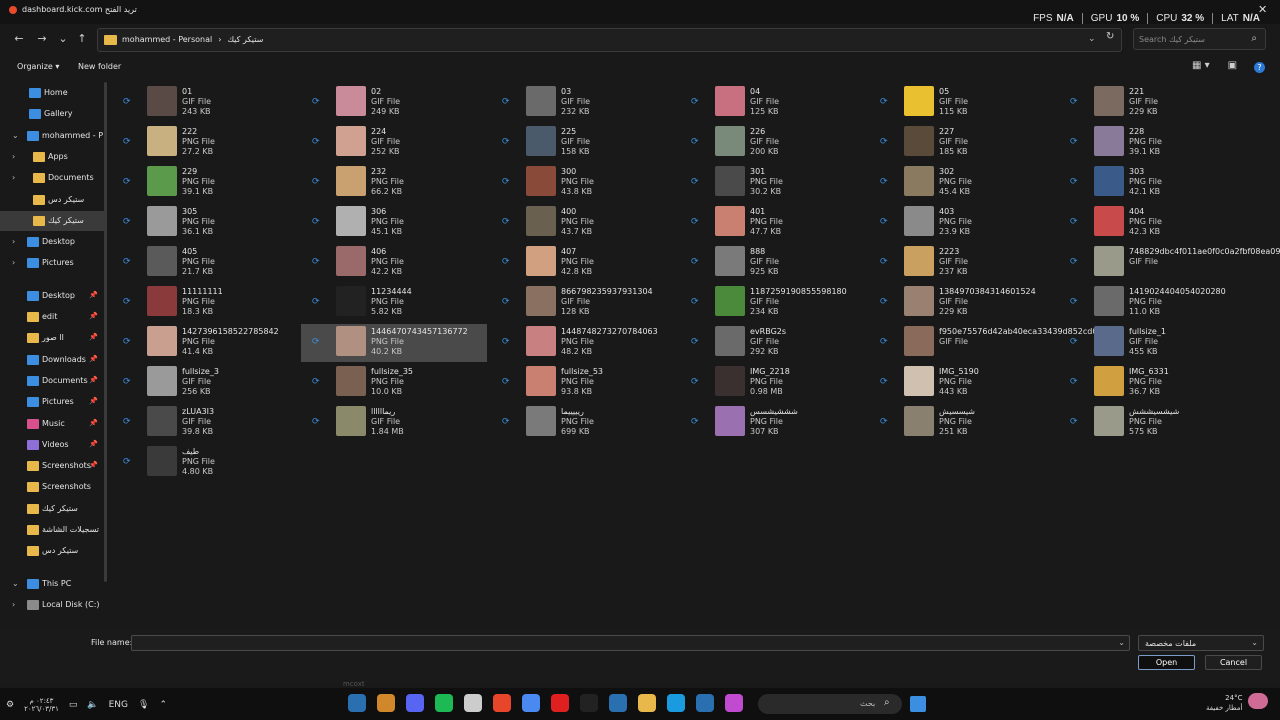 The width and height of the screenshot is (1280, 720). I want to click on file-item: ⟳ 306 PNG File 45.1 KB, so click(394, 223).